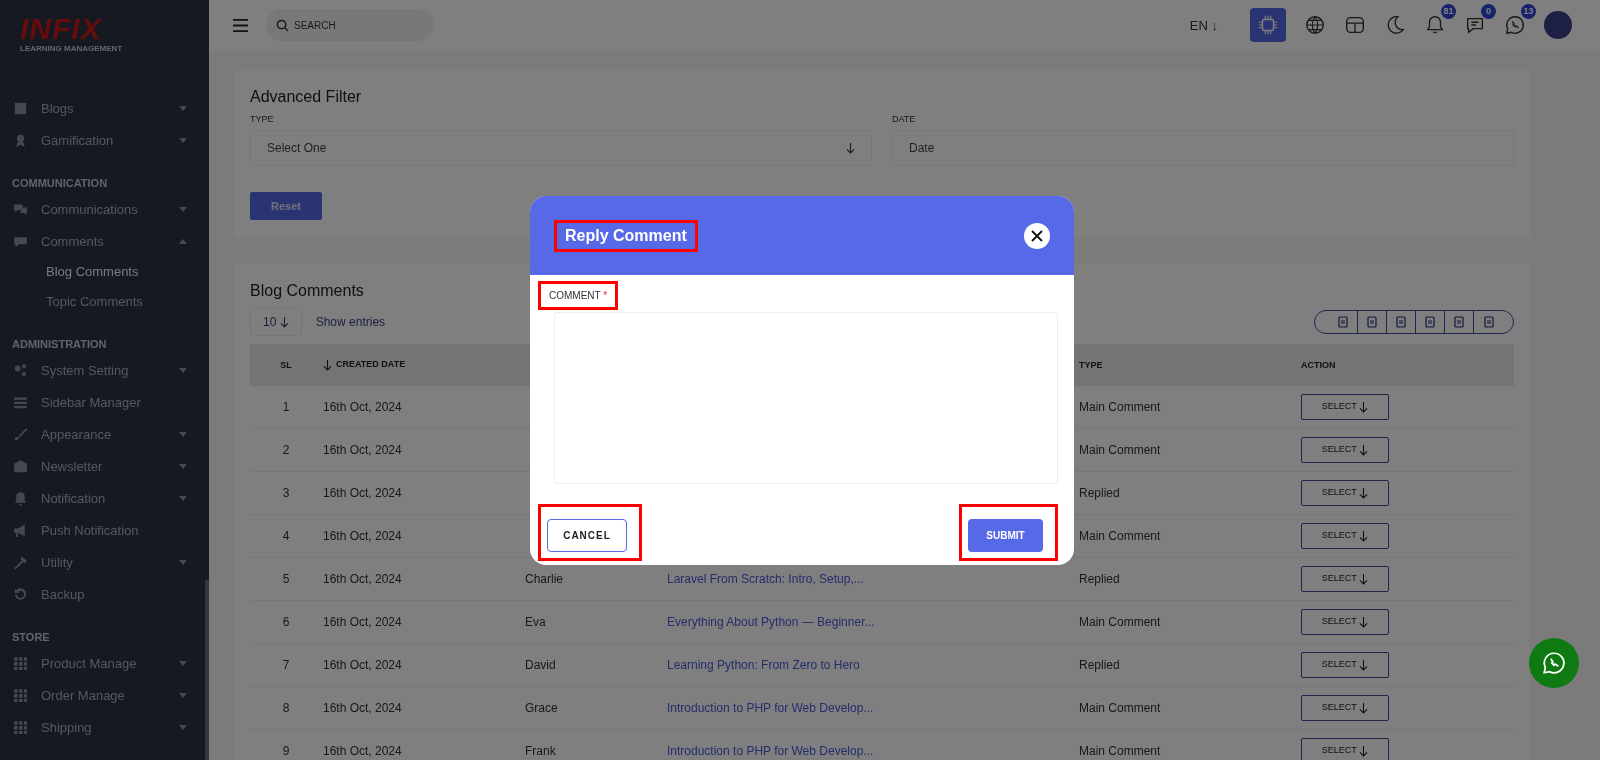 The height and width of the screenshot is (760, 1600). I want to click on author-cell: Frank, so click(540, 751).